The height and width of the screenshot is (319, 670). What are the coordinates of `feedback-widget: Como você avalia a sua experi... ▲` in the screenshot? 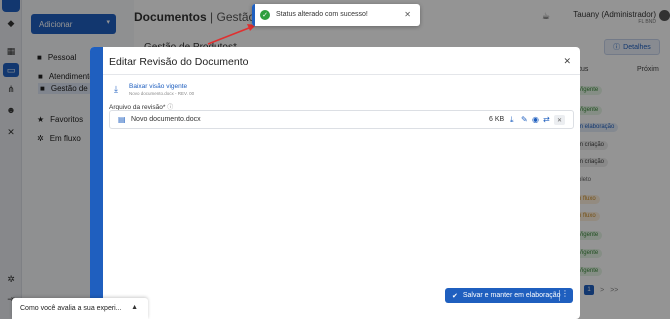 It's located at (80, 308).